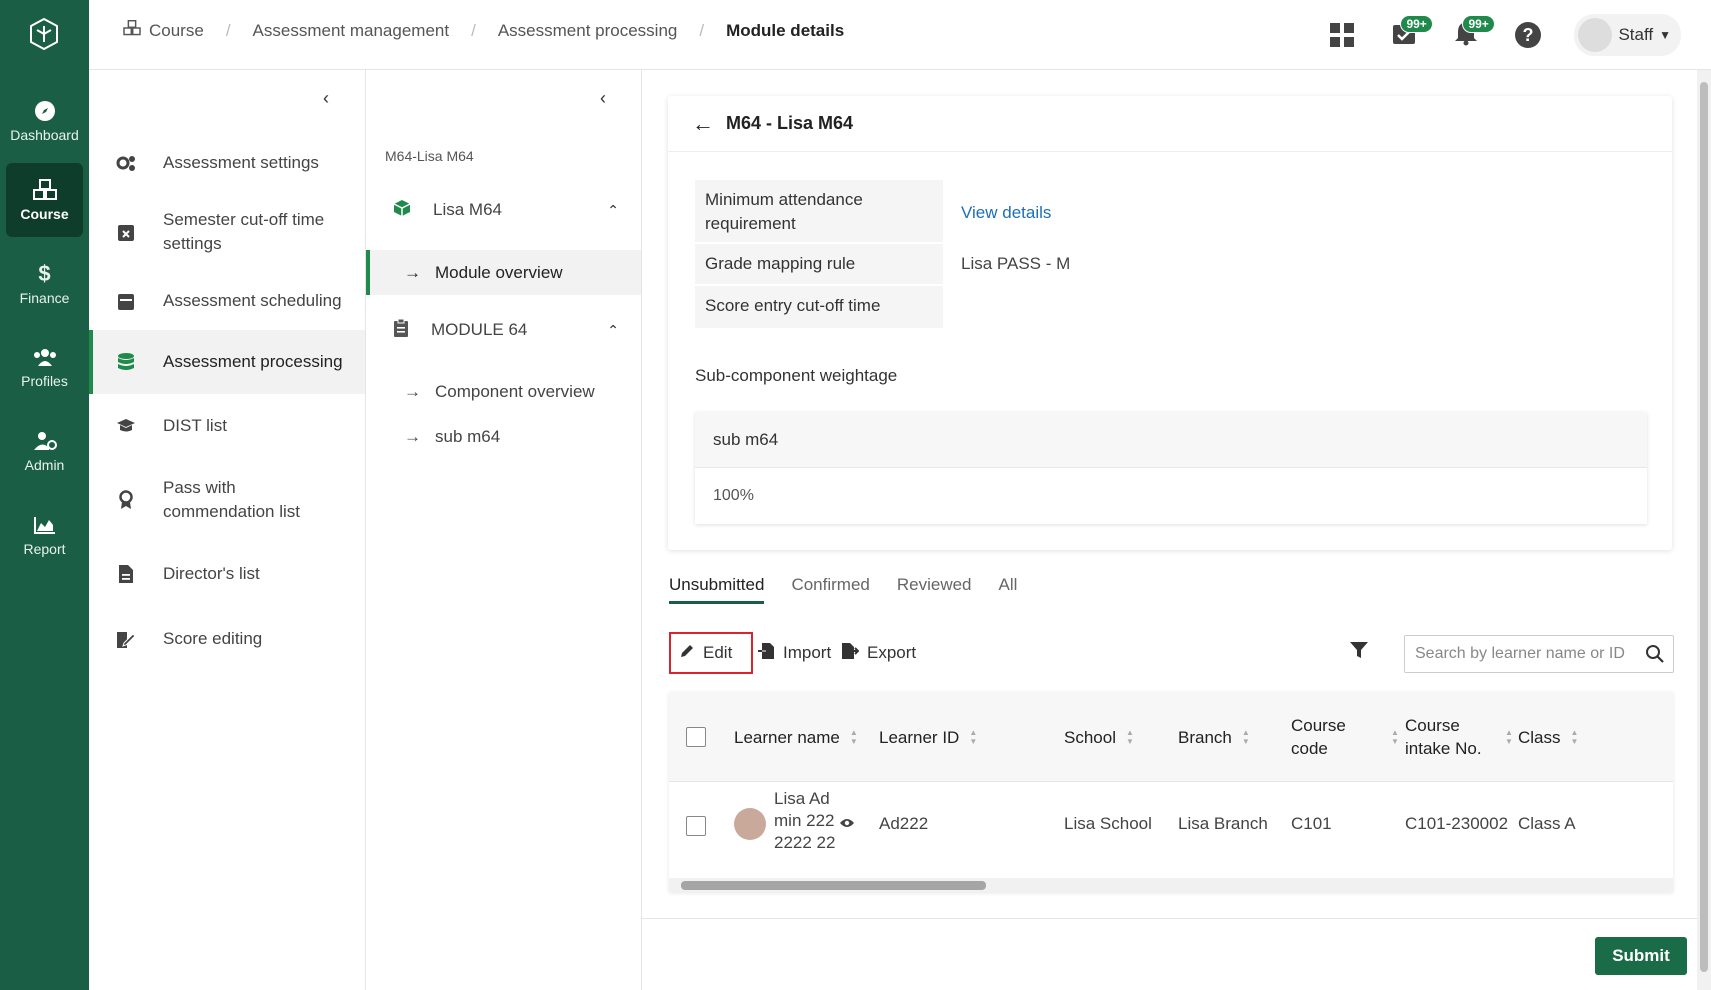  What do you see at coordinates (503, 437) in the screenshot?
I see `tree-sub-m64: → sub m64` at bounding box center [503, 437].